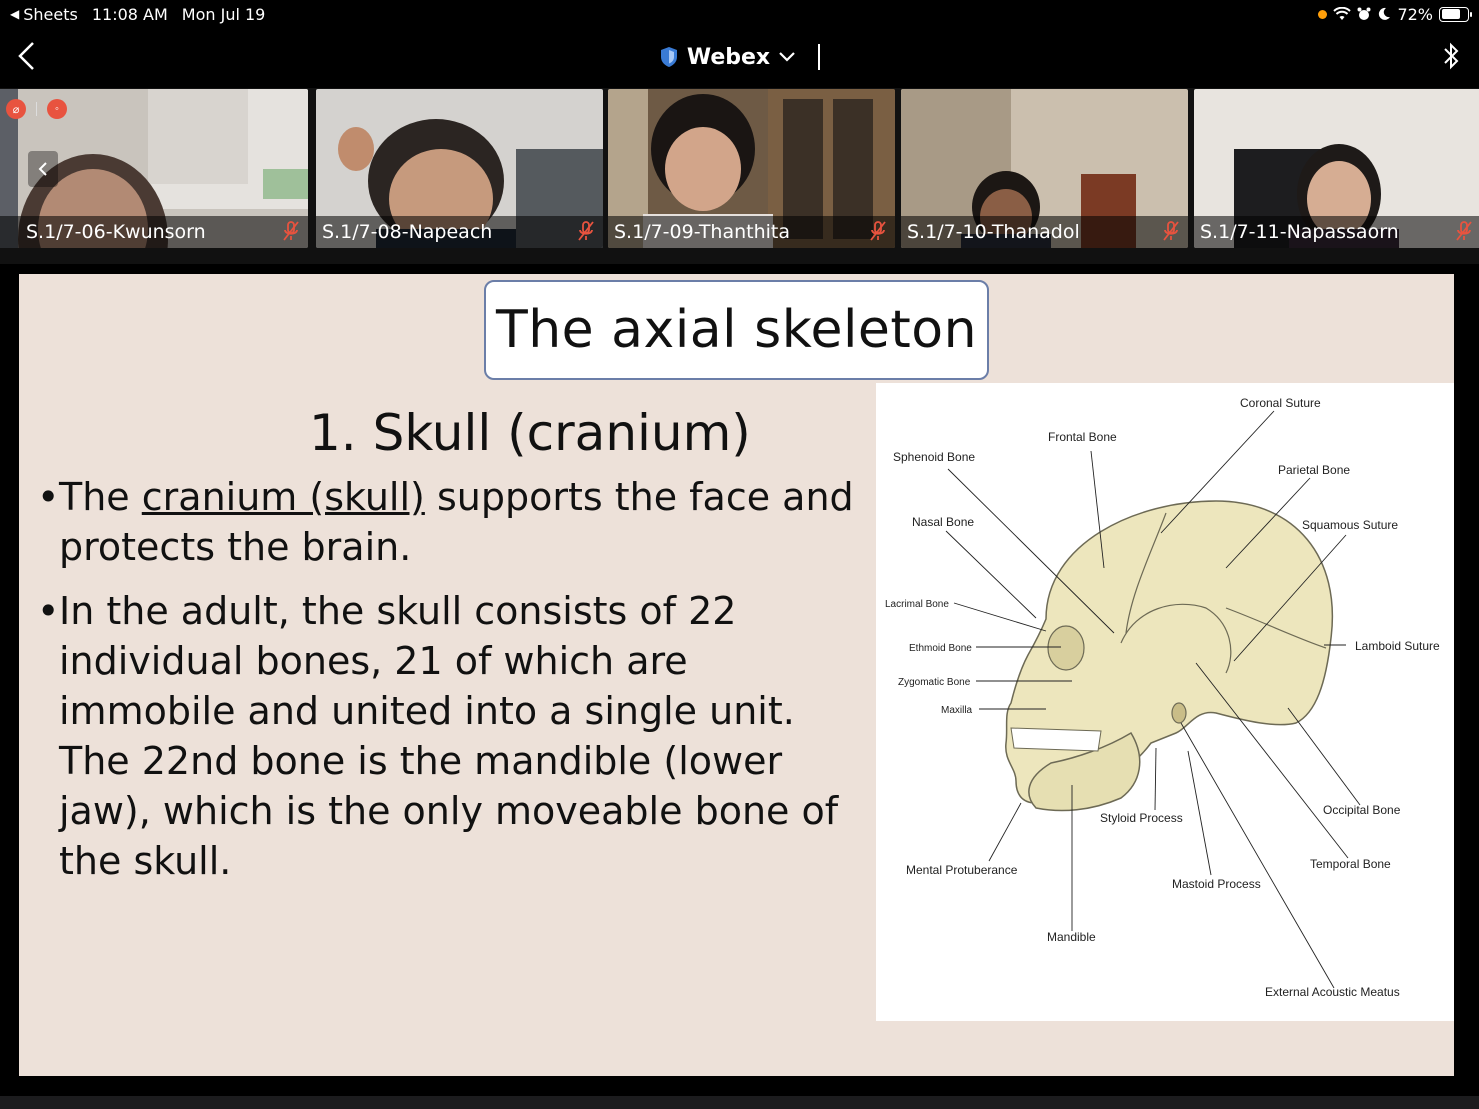 The image size is (1479, 1109). Describe the element at coordinates (459, 168) in the screenshot. I see `participant-tile: S.1/7-08-Napeach` at that location.